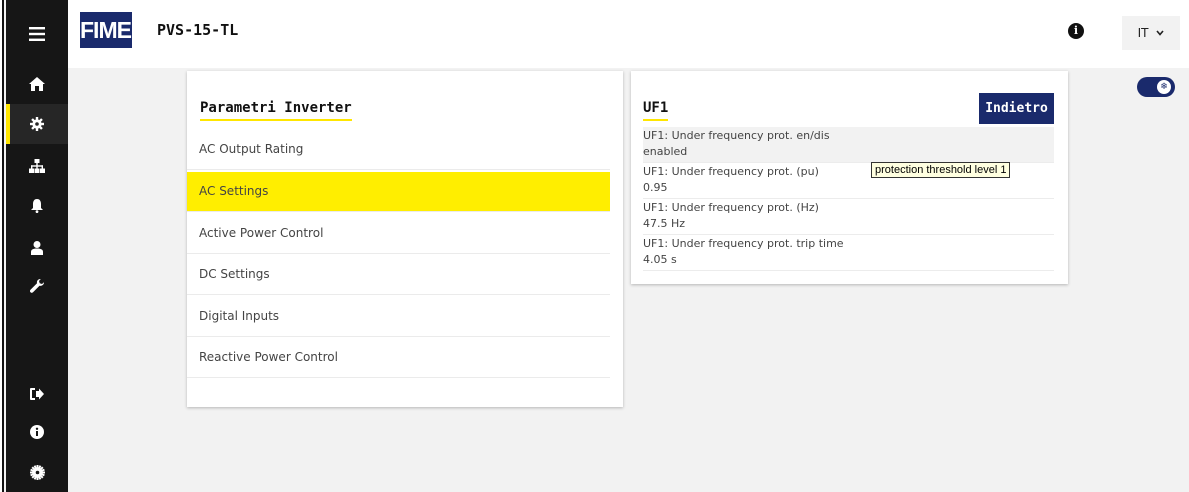 This screenshot has width=1189, height=492. What do you see at coordinates (398, 192) in the screenshot?
I see `menu-item-ac-settings: AC Settings` at bounding box center [398, 192].